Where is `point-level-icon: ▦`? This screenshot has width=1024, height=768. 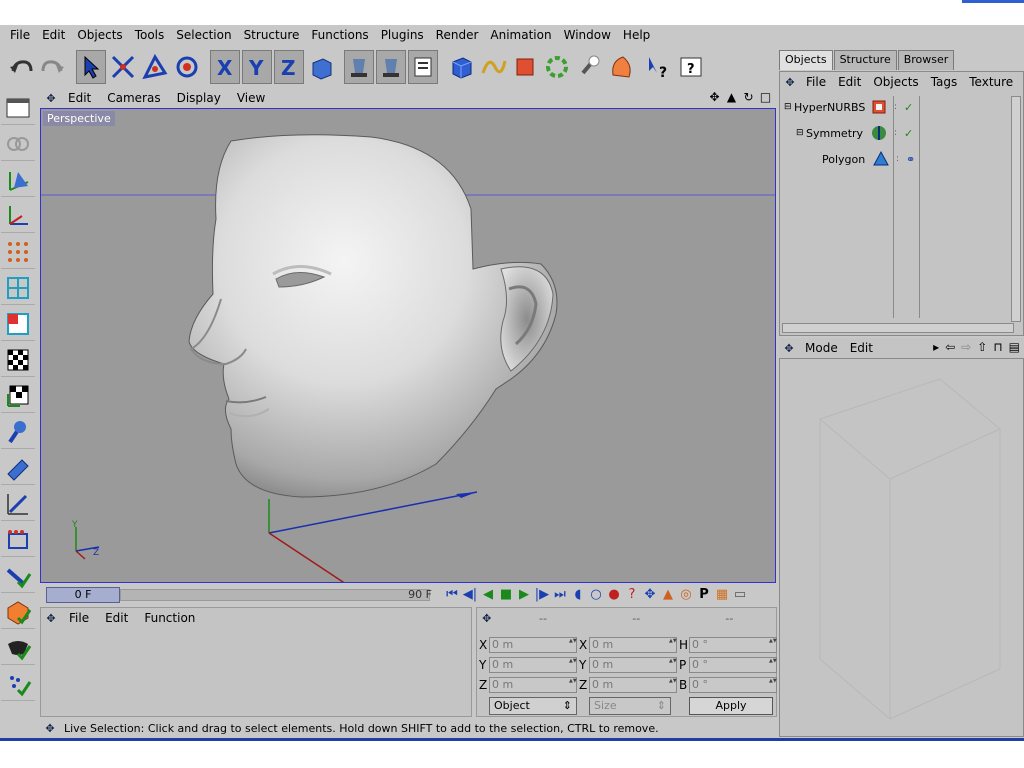
point-level-icon: ▦ is located at coordinates (722, 594).